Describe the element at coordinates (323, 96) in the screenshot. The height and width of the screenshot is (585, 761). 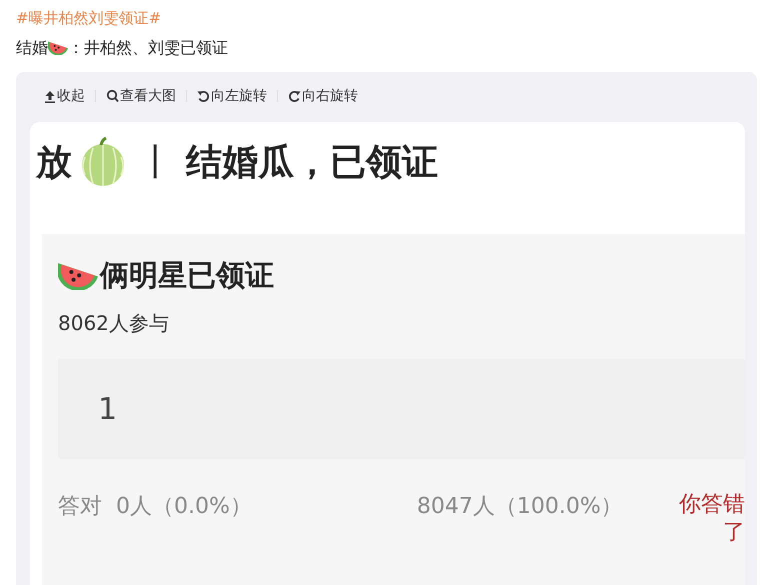
I see `toolbar-button: 向右旋转` at that location.